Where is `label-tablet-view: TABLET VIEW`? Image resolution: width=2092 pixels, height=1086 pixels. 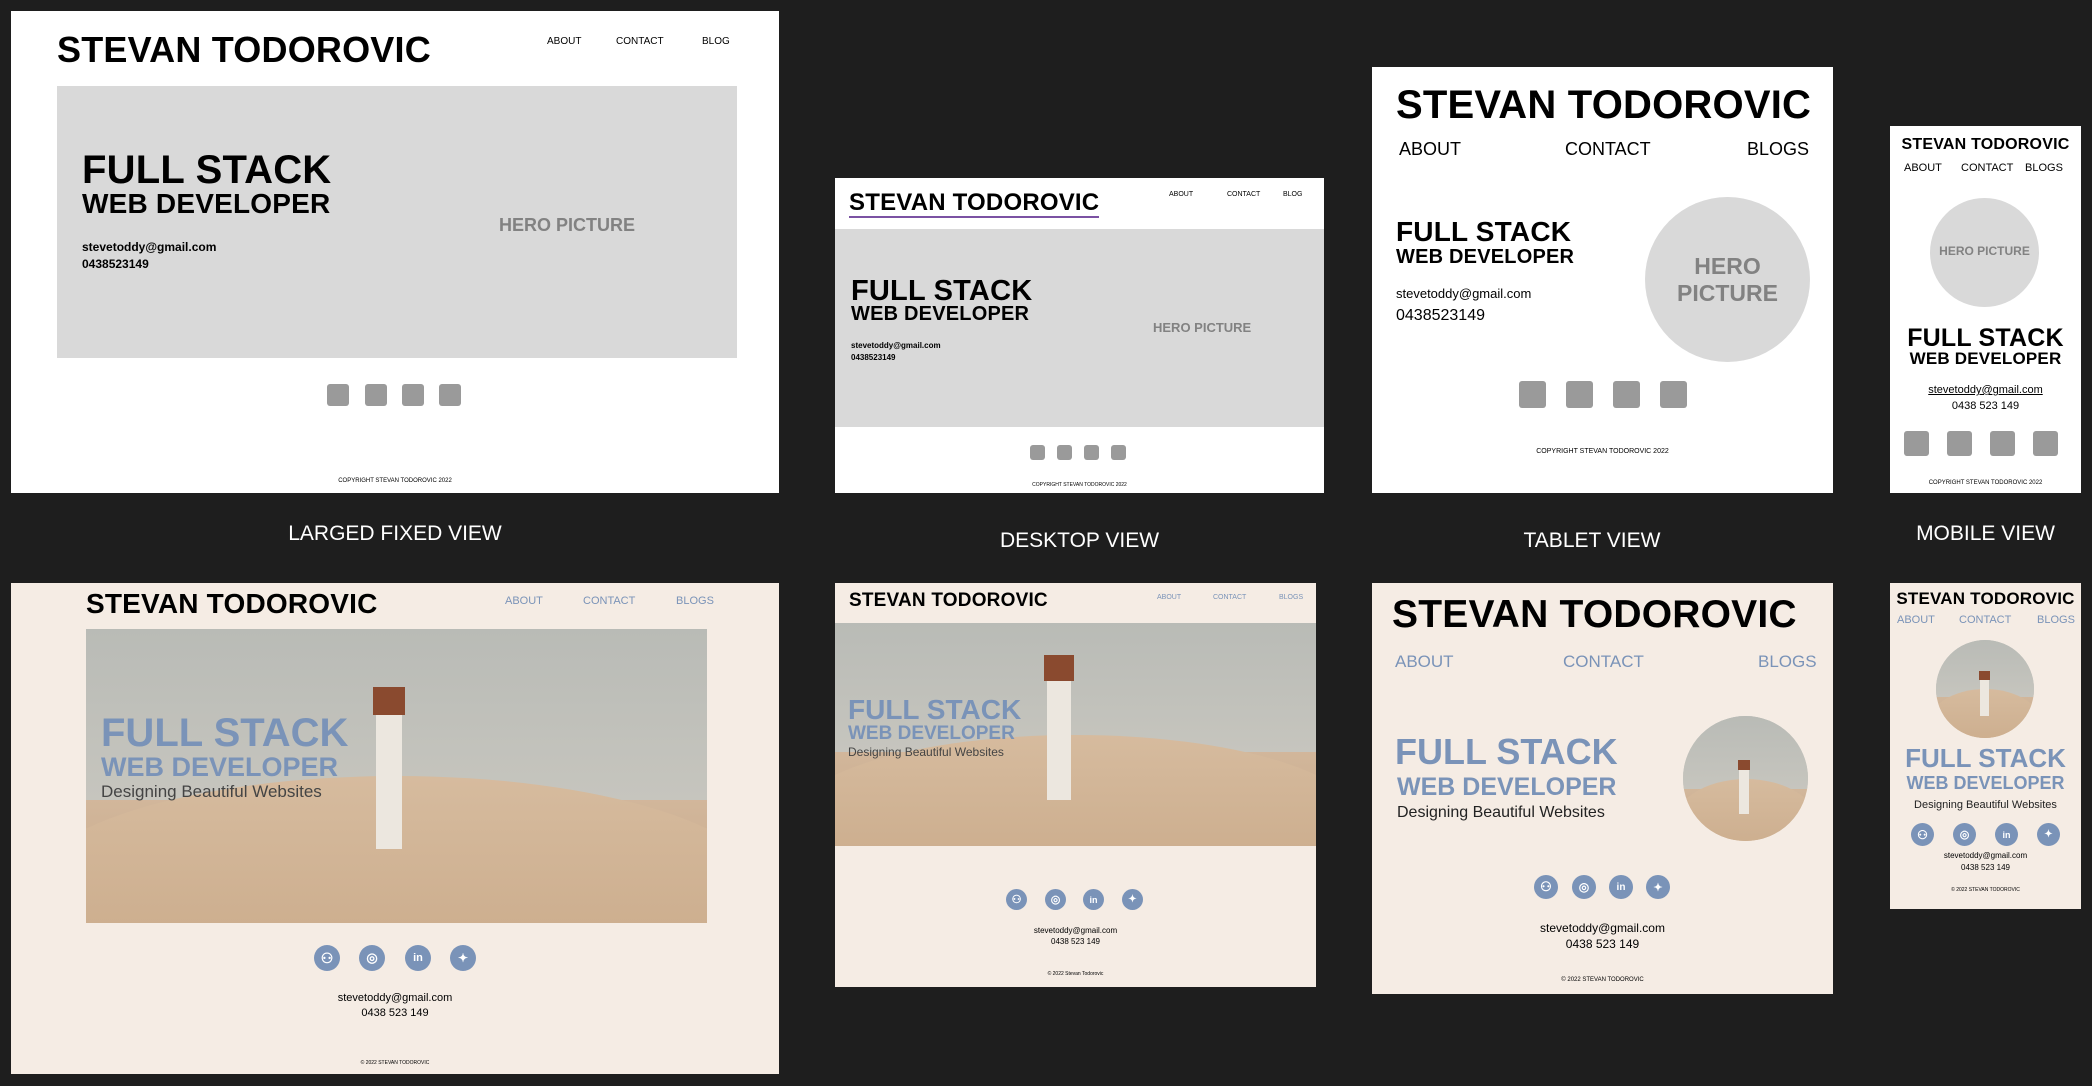 label-tablet-view: TABLET VIEW is located at coordinates (1592, 540).